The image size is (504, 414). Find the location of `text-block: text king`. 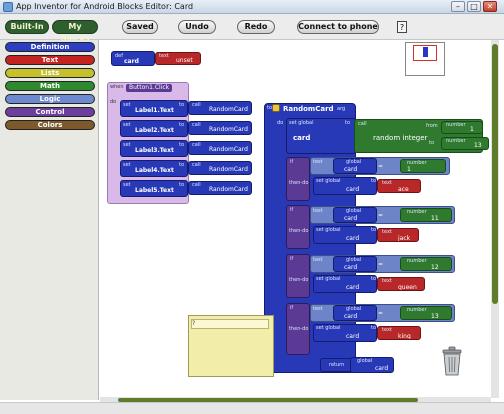

text-block: text king is located at coordinates (399, 333).